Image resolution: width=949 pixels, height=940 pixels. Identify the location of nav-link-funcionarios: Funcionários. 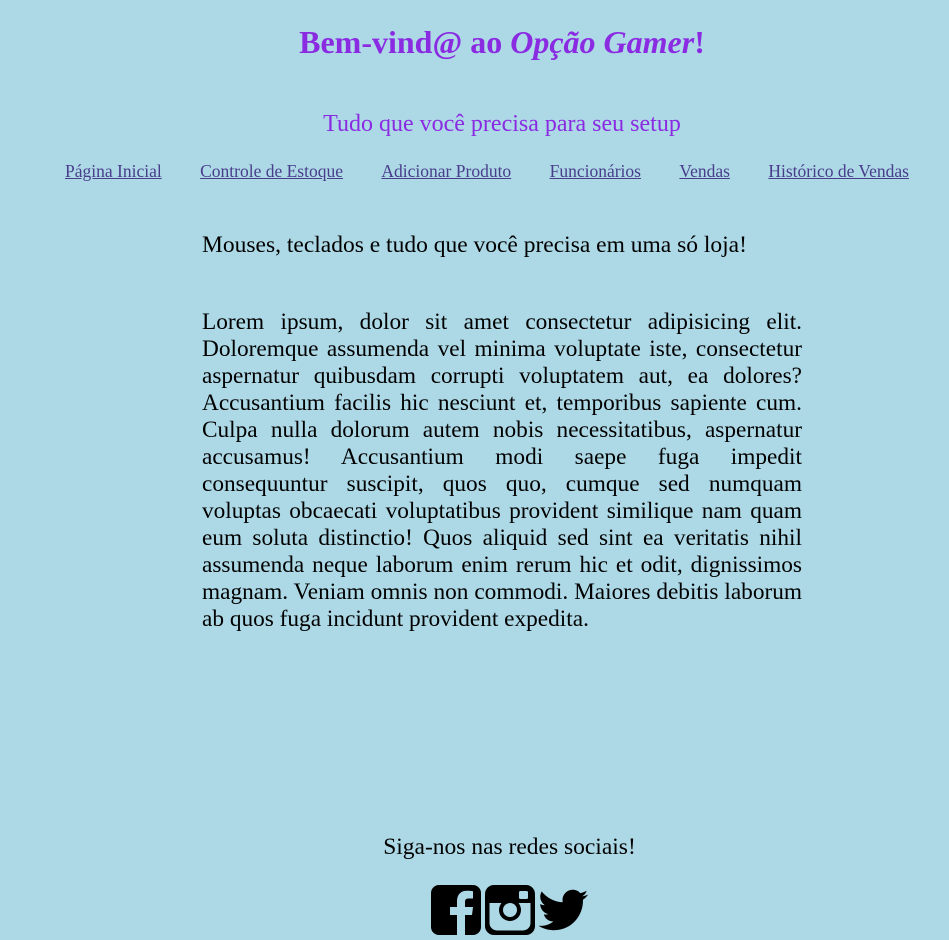
(595, 171).